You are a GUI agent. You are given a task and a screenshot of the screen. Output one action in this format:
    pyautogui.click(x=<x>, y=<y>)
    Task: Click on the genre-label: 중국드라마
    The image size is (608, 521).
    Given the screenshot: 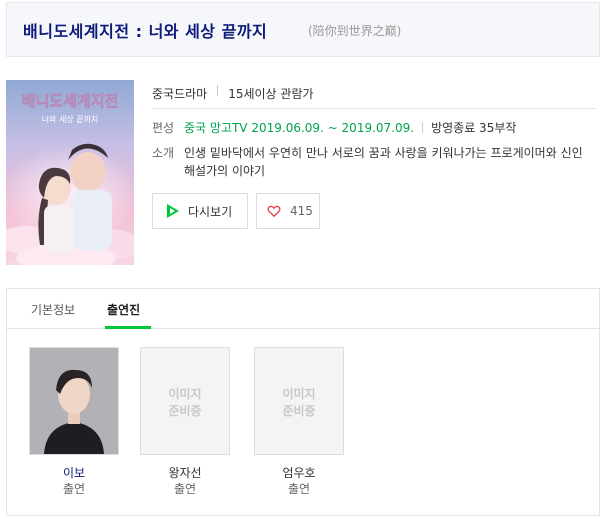 What is the action you would take?
    pyautogui.click(x=179, y=93)
    